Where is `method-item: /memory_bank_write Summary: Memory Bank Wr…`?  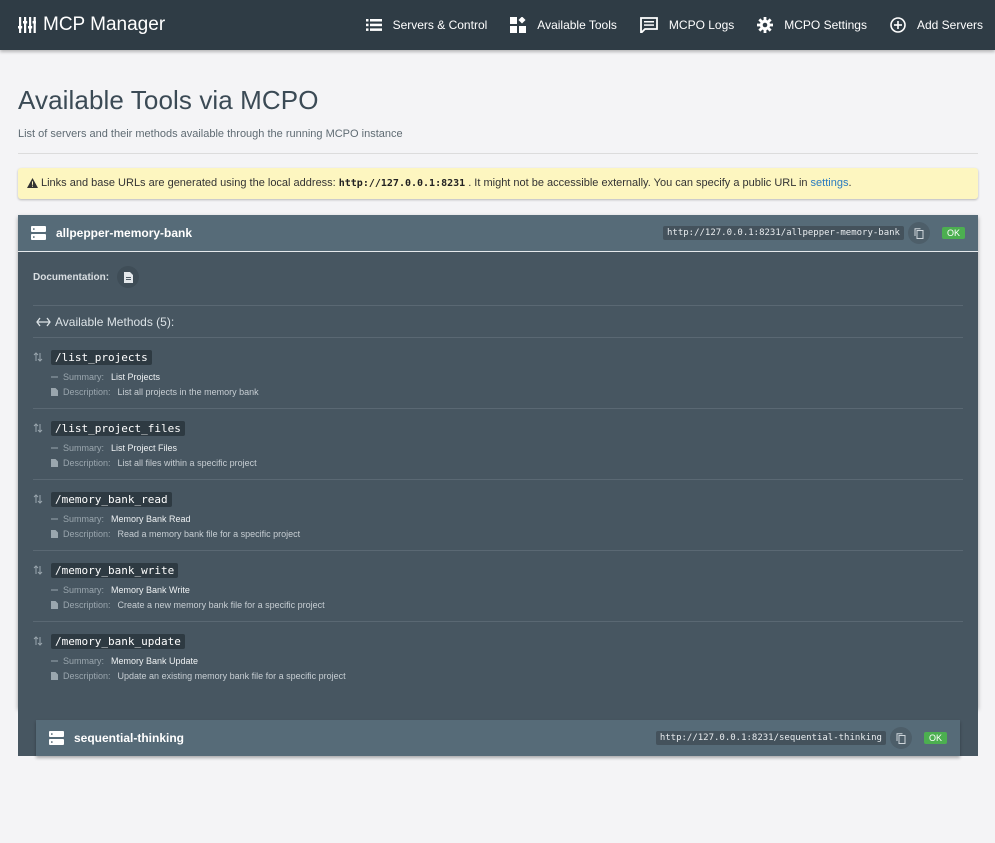
method-item: /memory_bank_write Summary: Memory Bank Wr… is located at coordinates (498, 585).